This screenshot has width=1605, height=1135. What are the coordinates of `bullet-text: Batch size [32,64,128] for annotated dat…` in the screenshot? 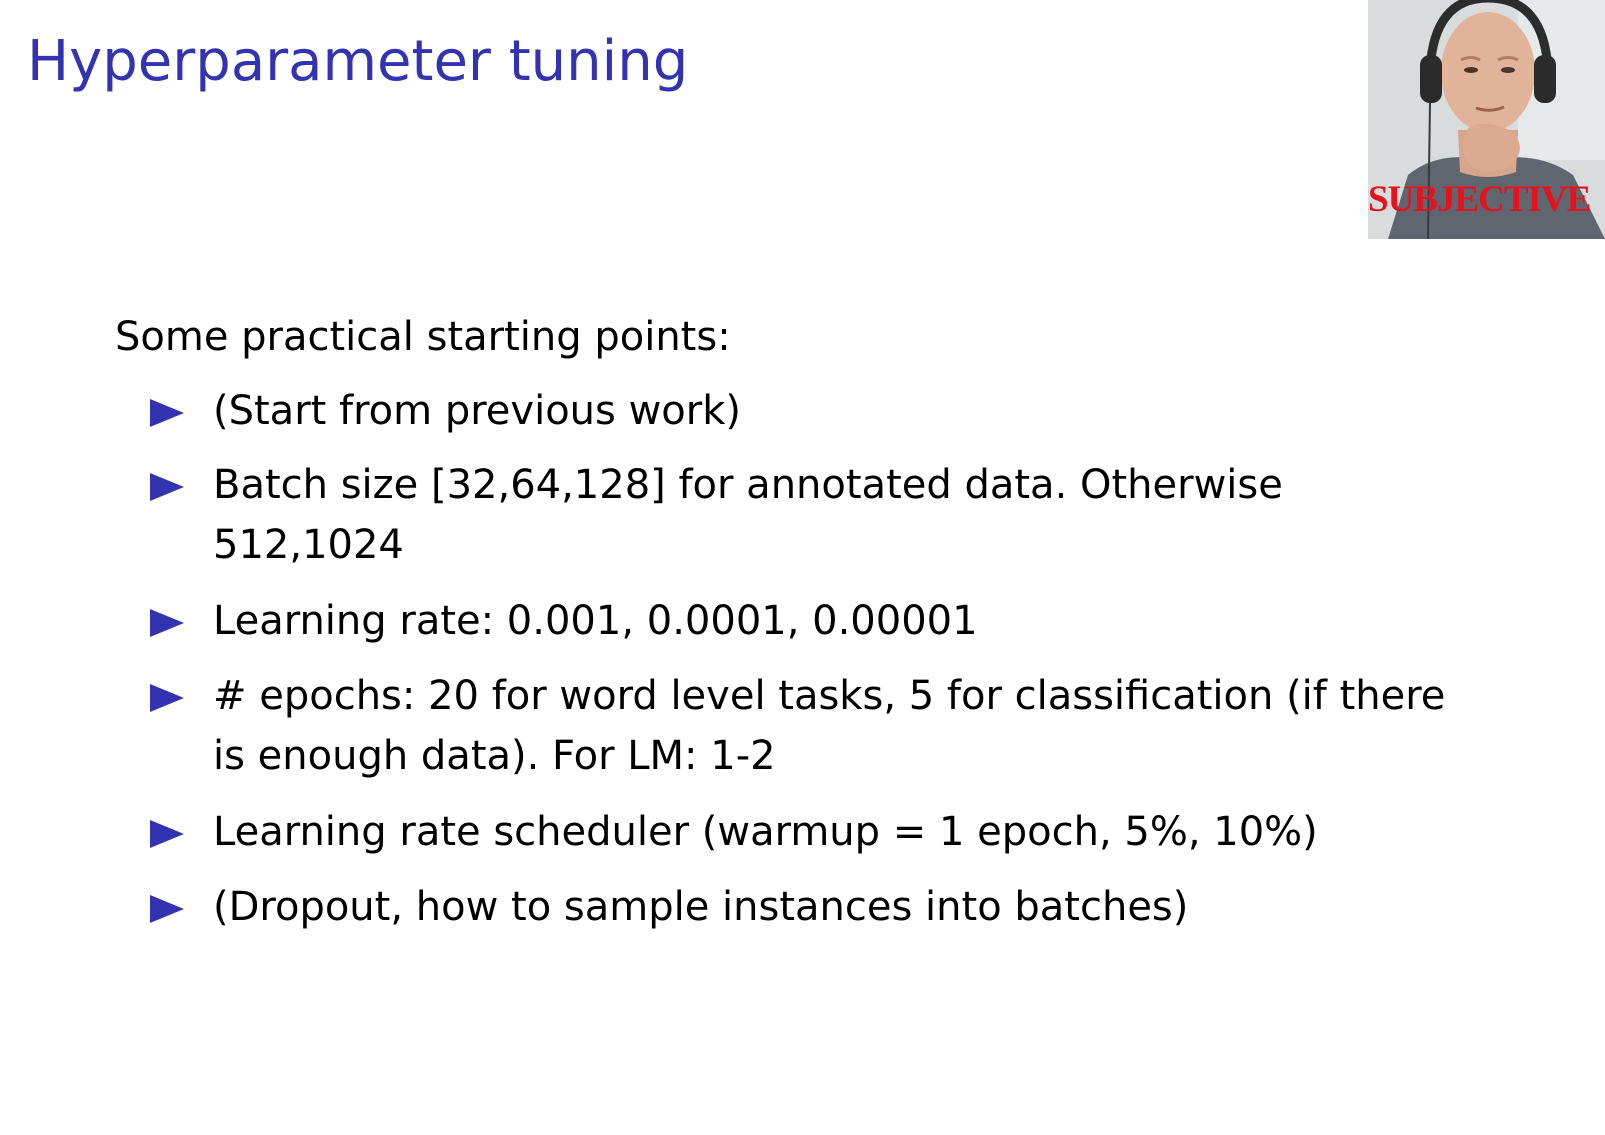 It's located at (748, 485).